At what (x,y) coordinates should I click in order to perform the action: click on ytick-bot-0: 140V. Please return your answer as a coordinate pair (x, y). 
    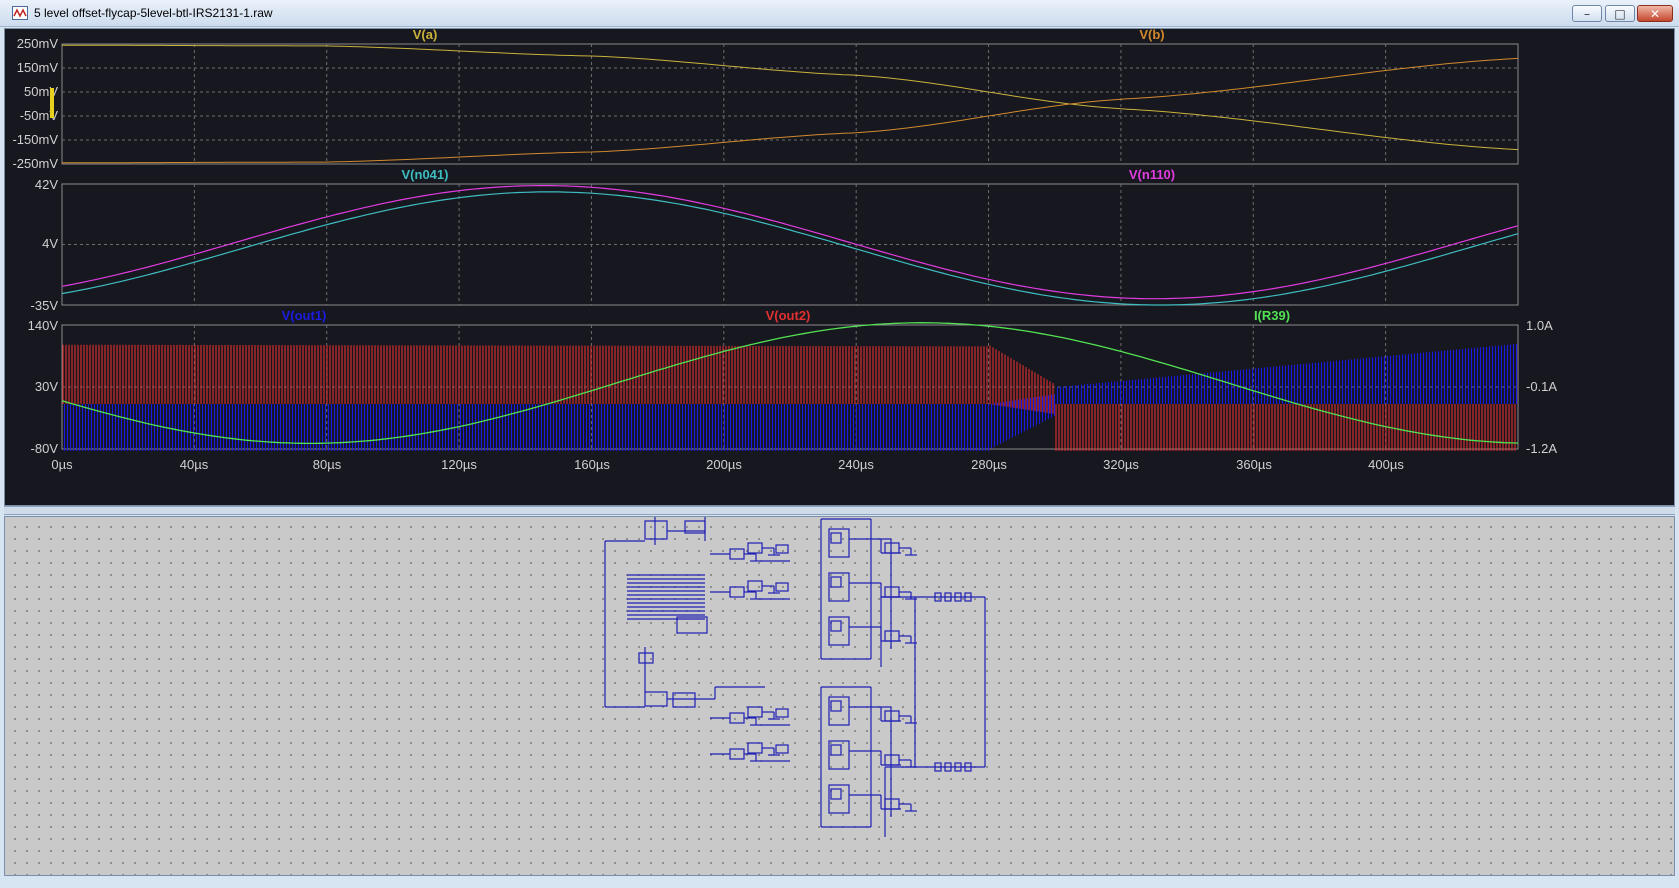
    Looking at the image, I should click on (43, 325).